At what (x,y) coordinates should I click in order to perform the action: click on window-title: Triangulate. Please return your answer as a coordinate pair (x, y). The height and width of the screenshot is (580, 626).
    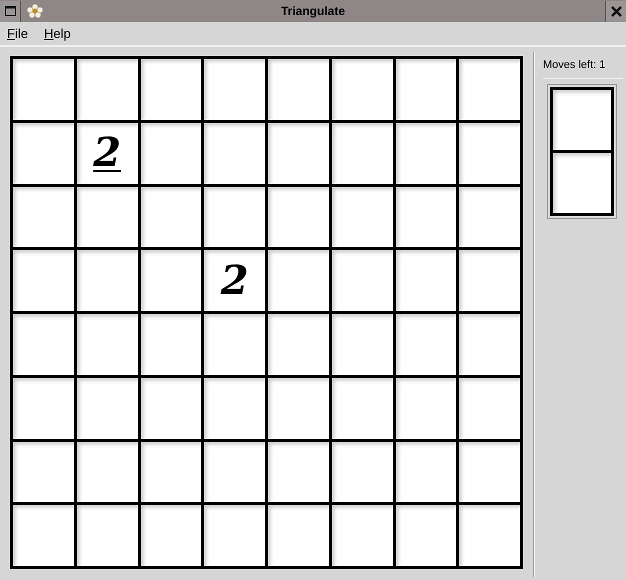
    Looking at the image, I should click on (313, 11).